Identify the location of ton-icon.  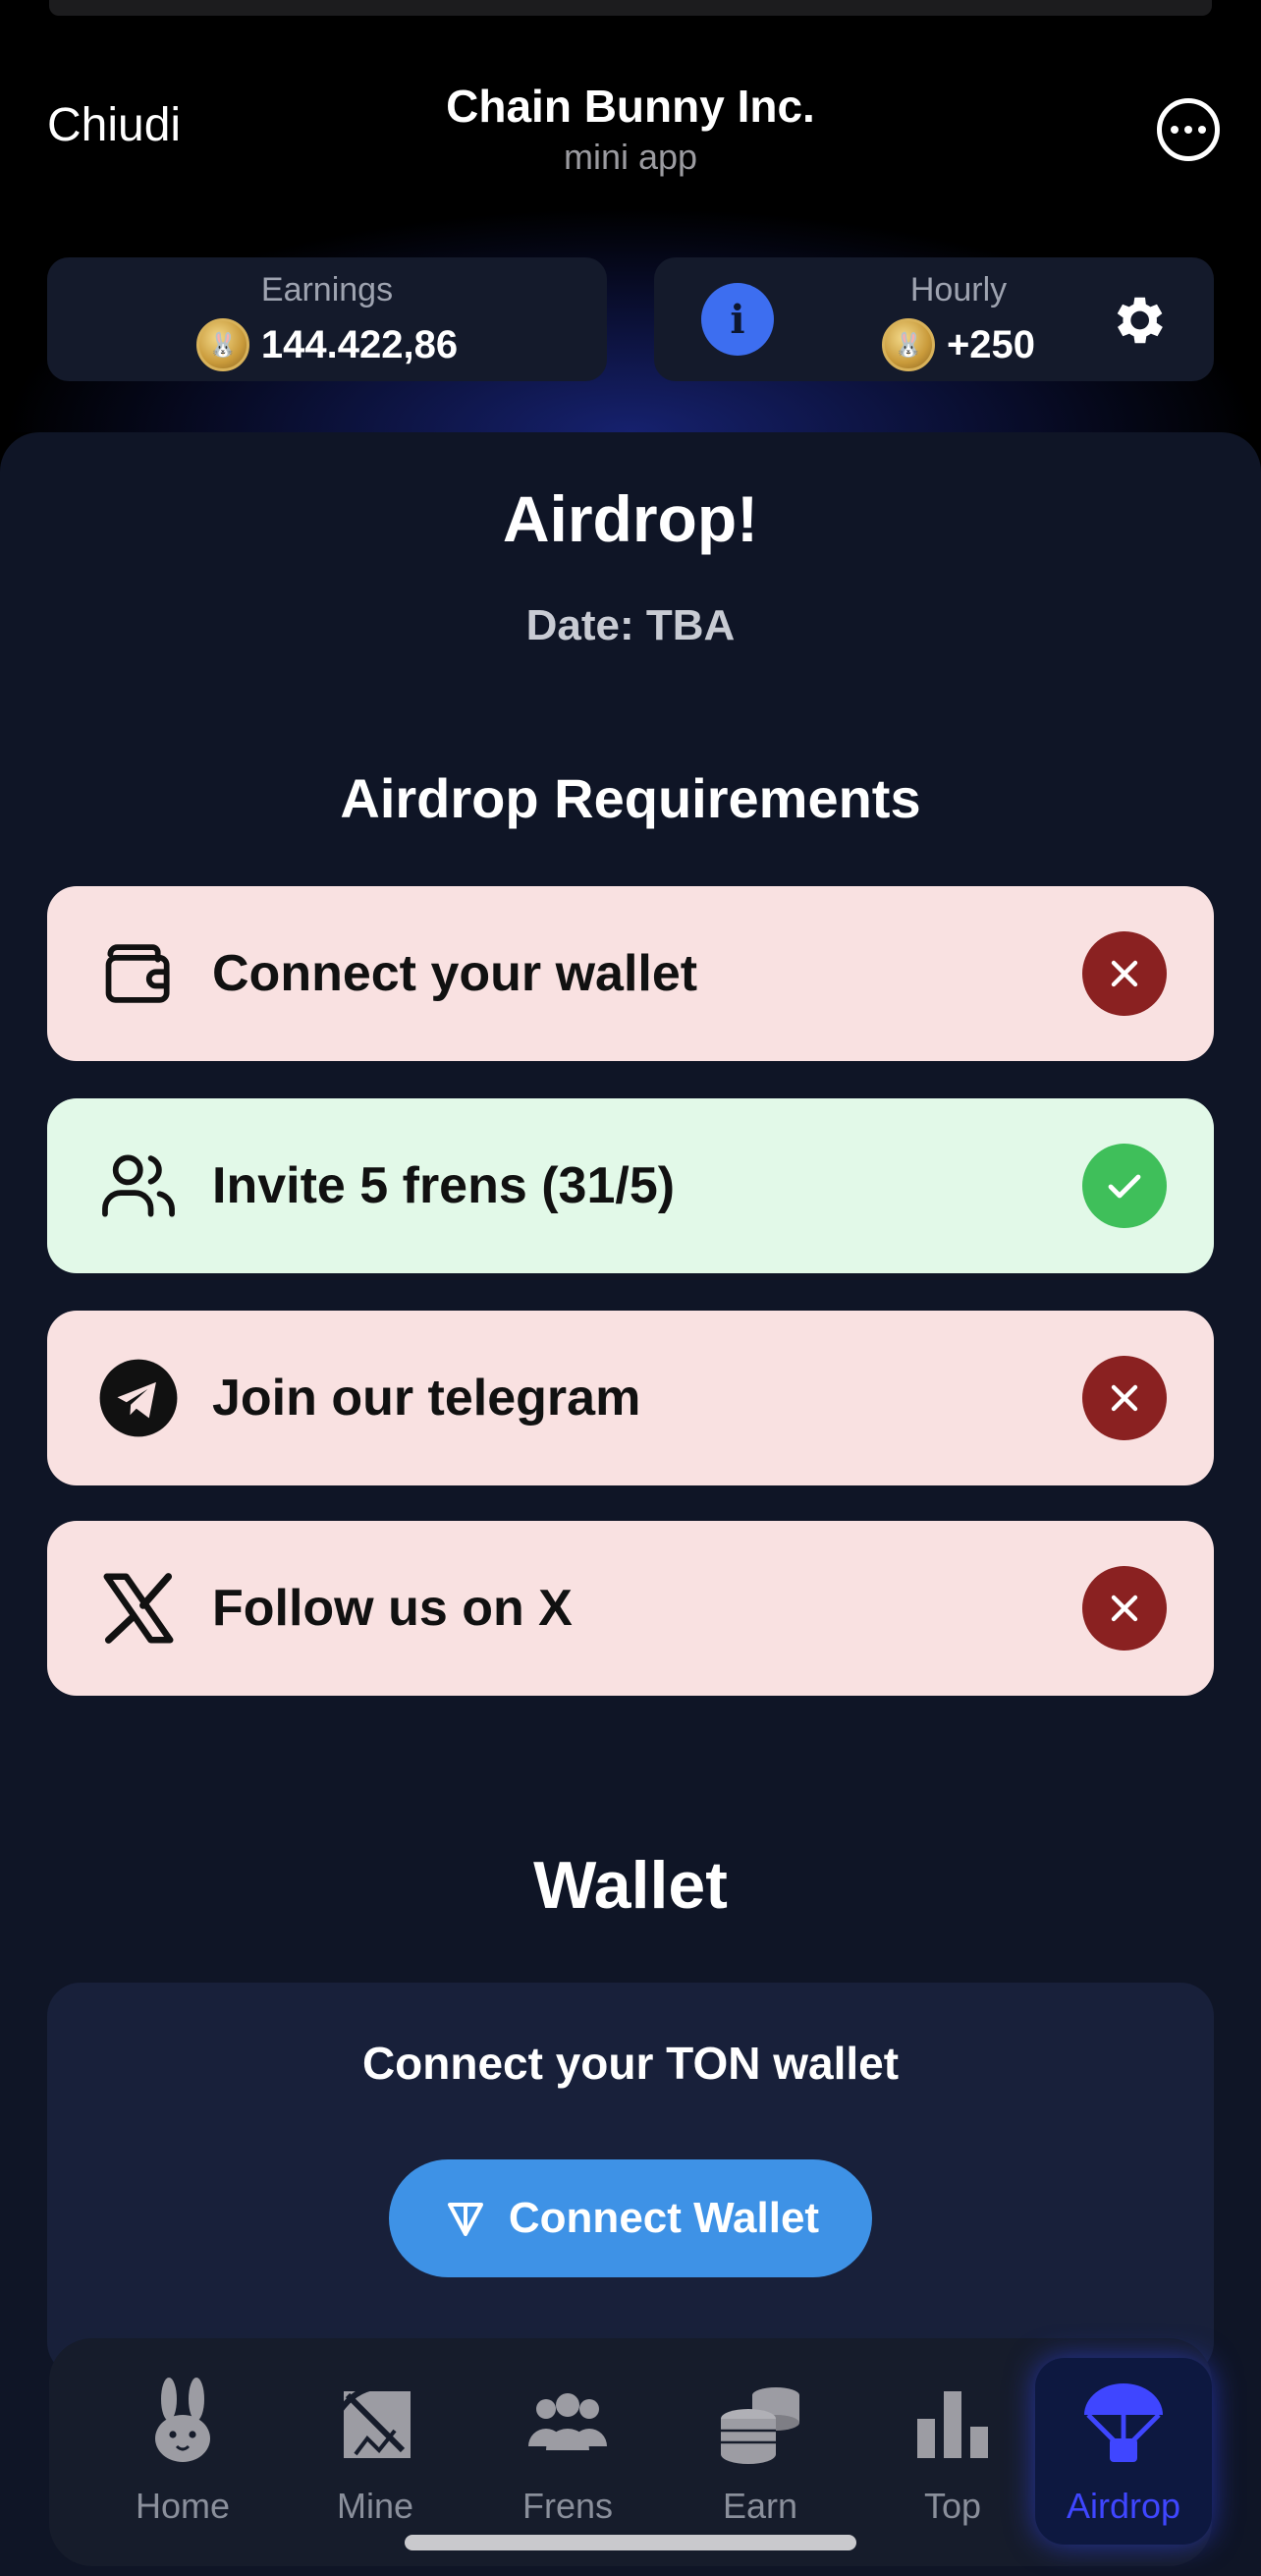
(465, 2219).